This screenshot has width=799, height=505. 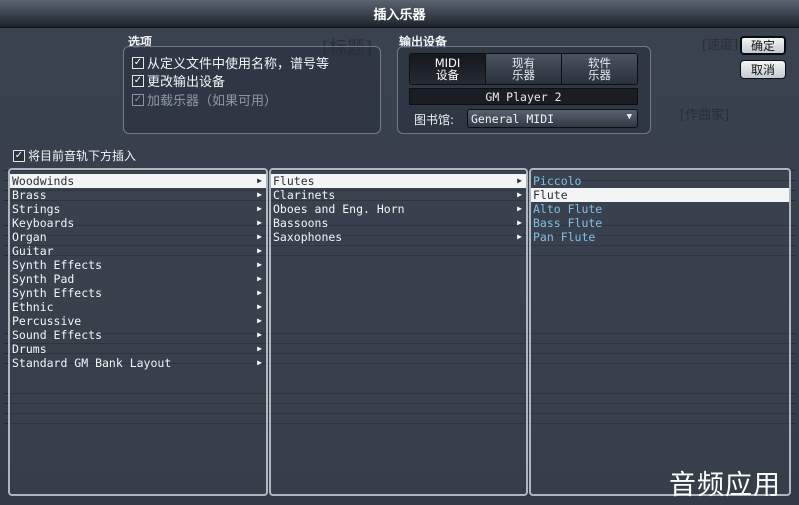 What do you see at coordinates (138, 321) in the screenshot?
I see `list-item: Percussive ▶` at bounding box center [138, 321].